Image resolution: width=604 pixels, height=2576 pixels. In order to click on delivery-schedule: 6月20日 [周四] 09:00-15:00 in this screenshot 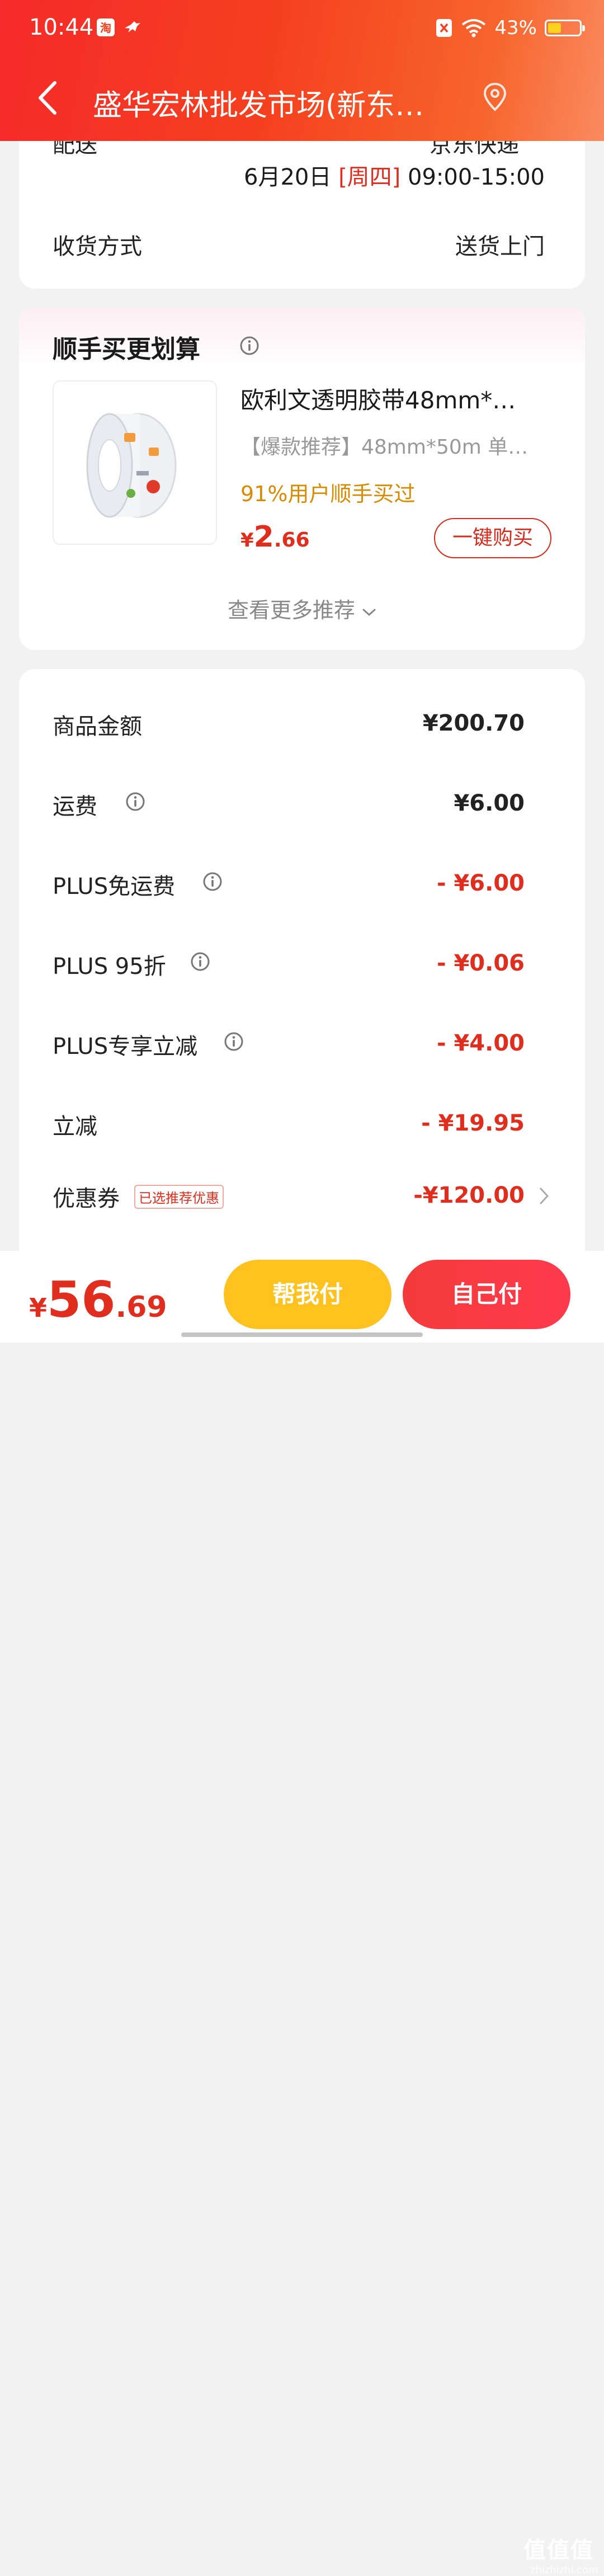, I will do `click(394, 175)`.